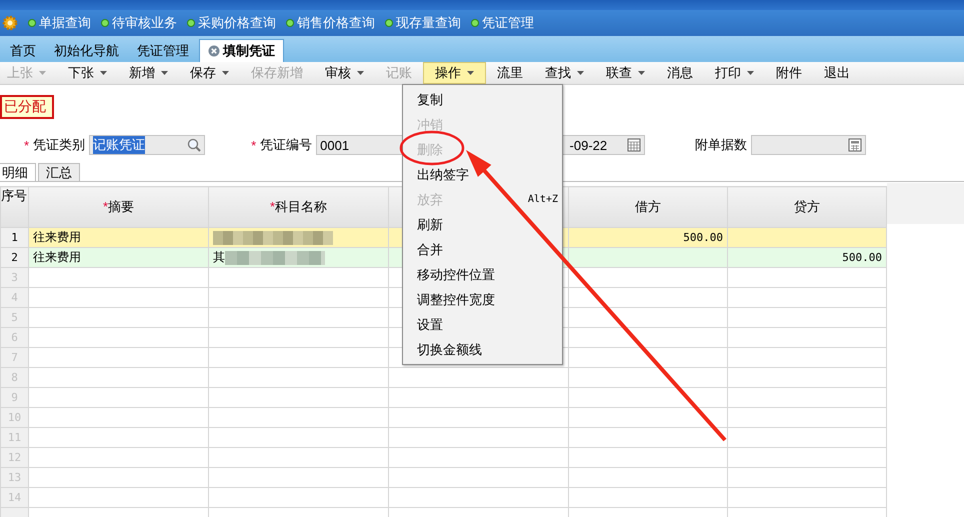 This screenshot has height=517, width=964. What do you see at coordinates (680, 73) in the screenshot?
I see `toolbar-button: 消息` at bounding box center [680, 73].